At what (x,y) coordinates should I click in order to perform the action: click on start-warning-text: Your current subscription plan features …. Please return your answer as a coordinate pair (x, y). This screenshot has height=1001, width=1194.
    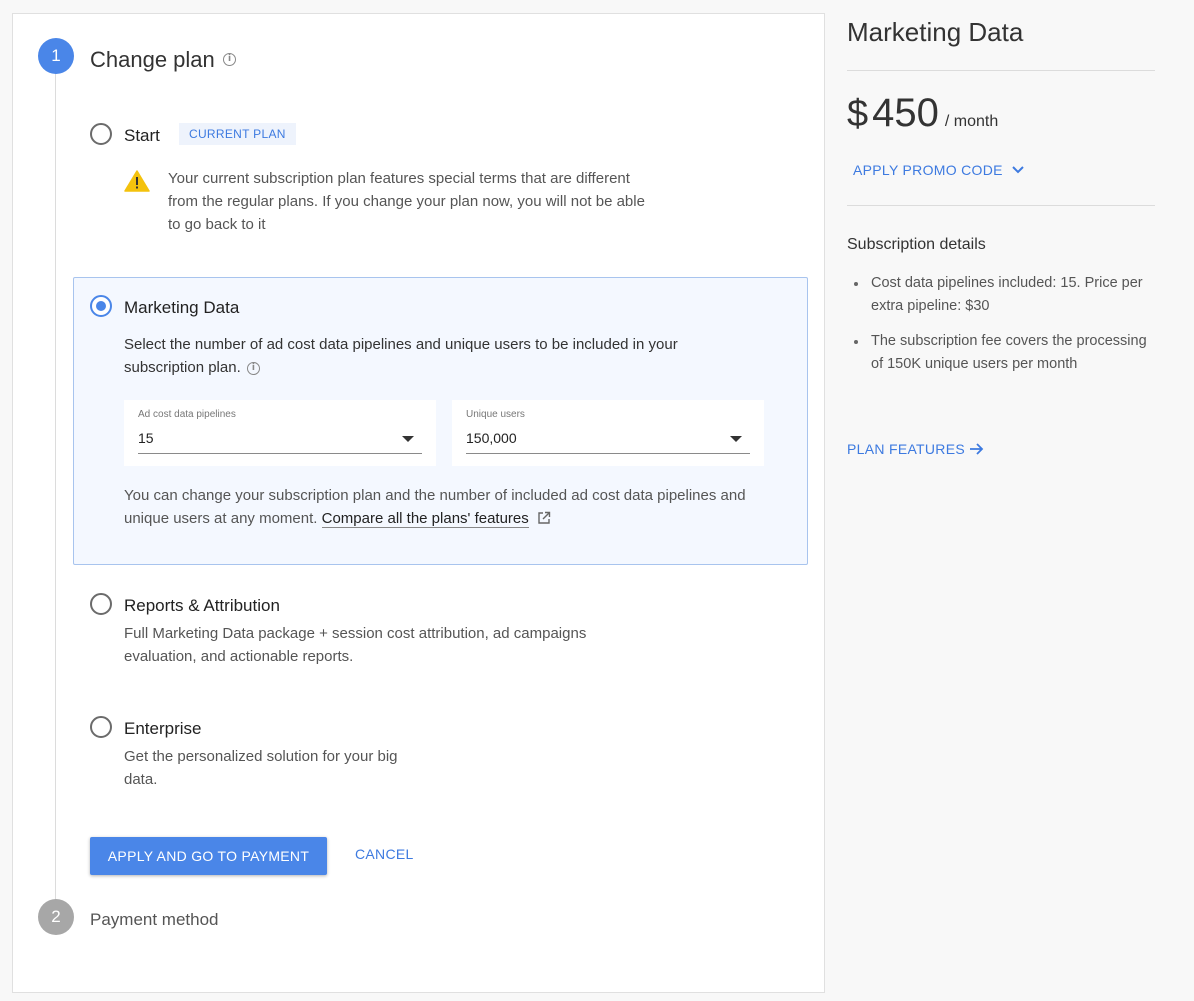
    Looking at the image, I should click on (406, 201).